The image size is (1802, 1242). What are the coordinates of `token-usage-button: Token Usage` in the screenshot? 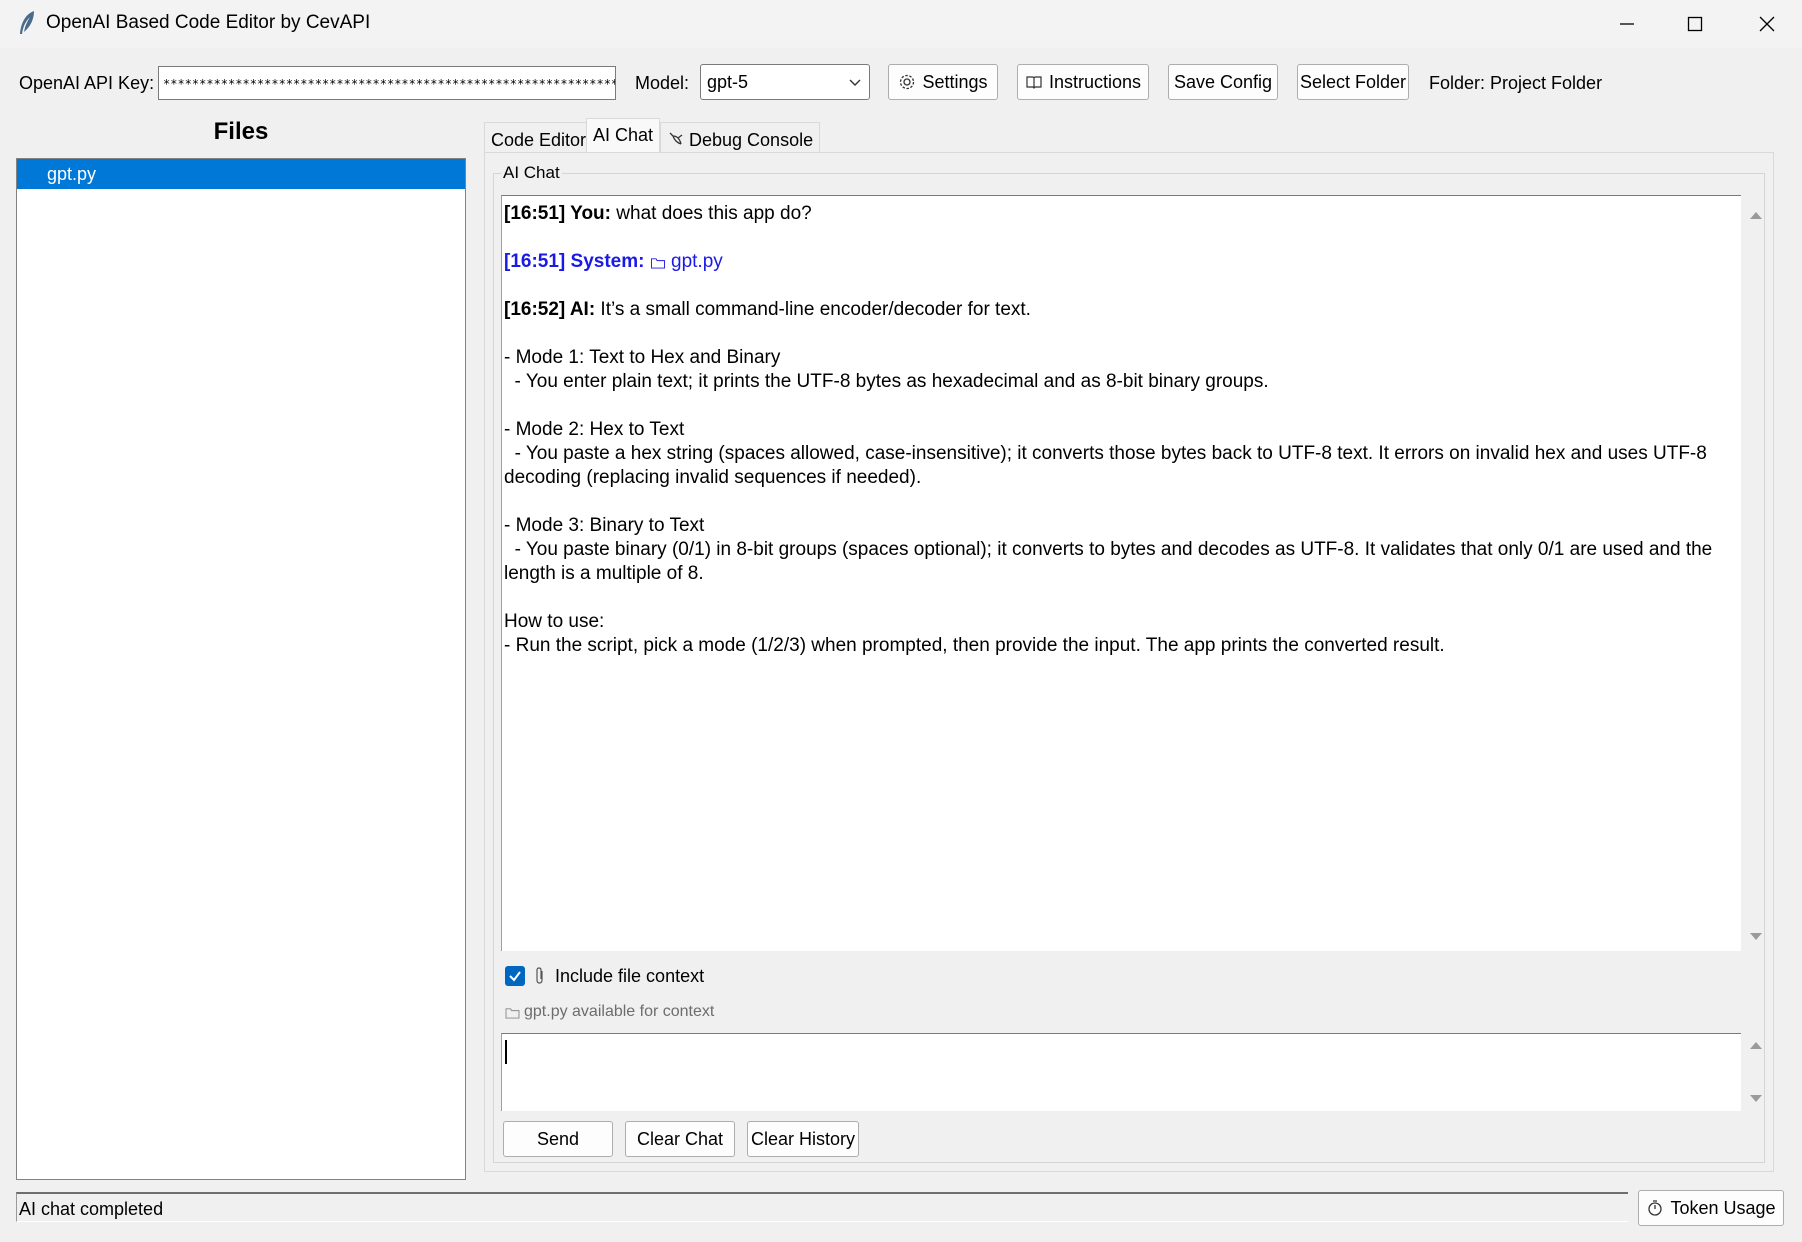 It's located at (1711, 1208).